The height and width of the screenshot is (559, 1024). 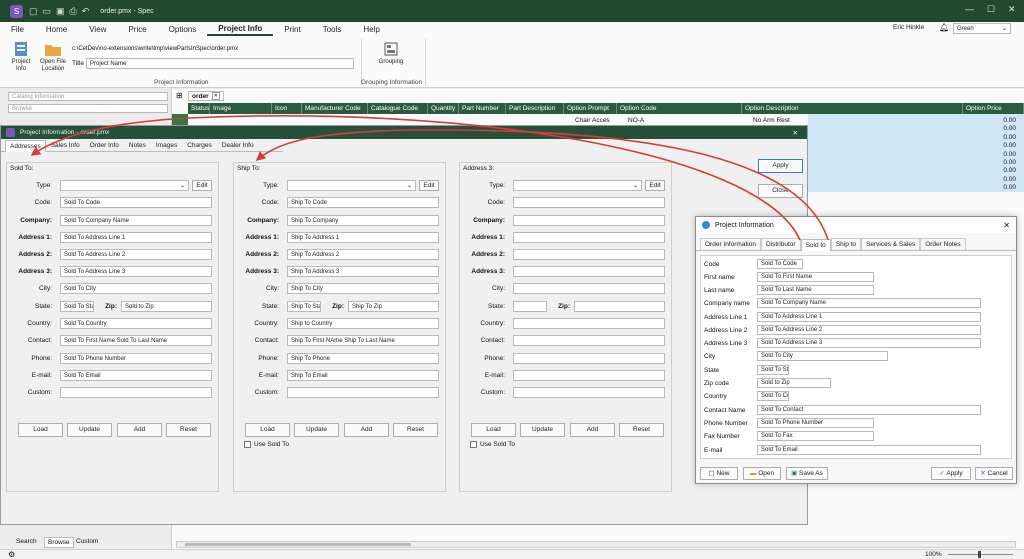 What do you see at coordinates (56, 30) in the screenshot?
I see `menu-home: Home` at bounding box center [56, 30].